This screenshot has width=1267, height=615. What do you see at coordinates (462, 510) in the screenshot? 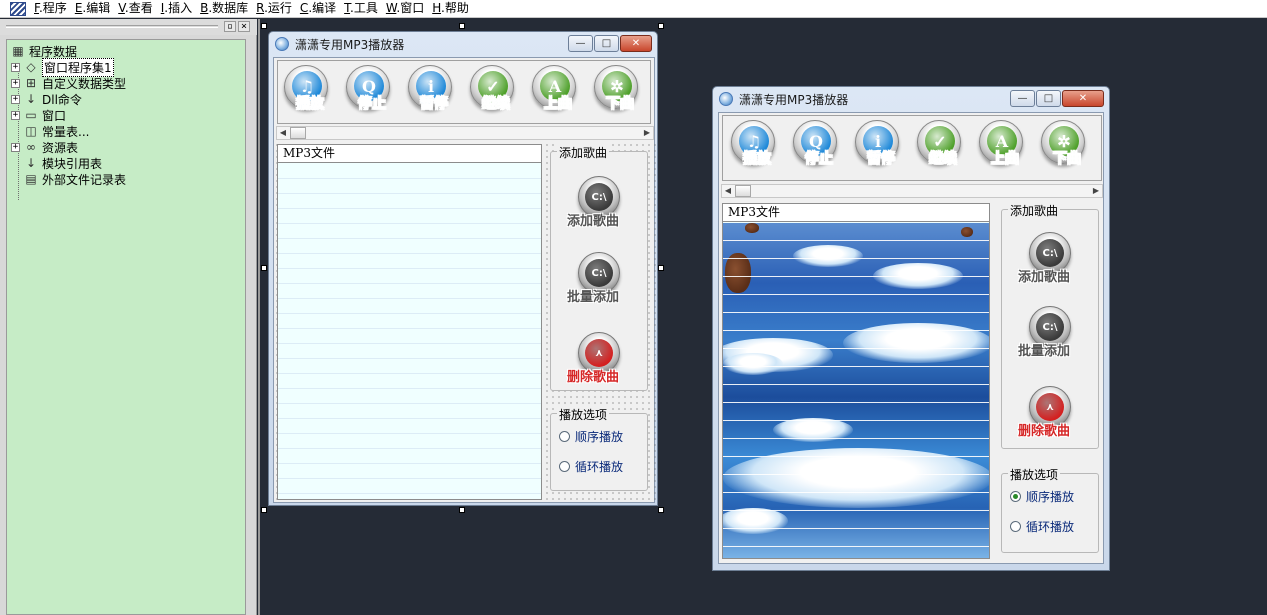
I see `resize-handle-s` at bounding box center [462, 510].